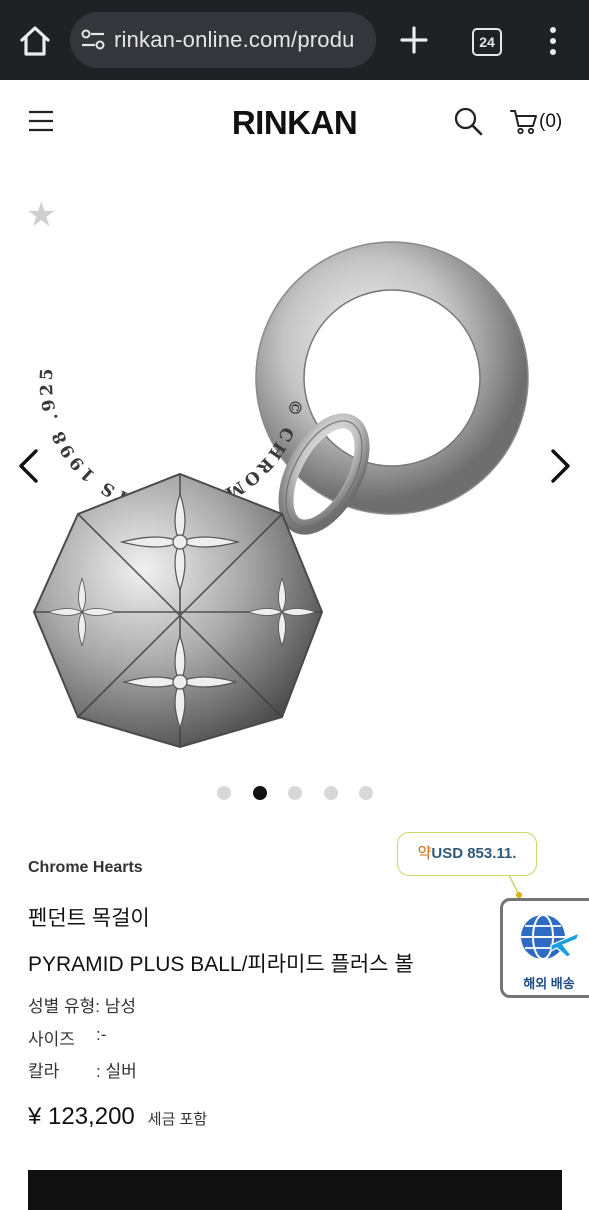 This screenshot has width=589, height=1210. What do you see at coordinates (474, 853) in the screenshot?
I see `usd-amount: USD 853.11.` at bounding box center [474, 853].